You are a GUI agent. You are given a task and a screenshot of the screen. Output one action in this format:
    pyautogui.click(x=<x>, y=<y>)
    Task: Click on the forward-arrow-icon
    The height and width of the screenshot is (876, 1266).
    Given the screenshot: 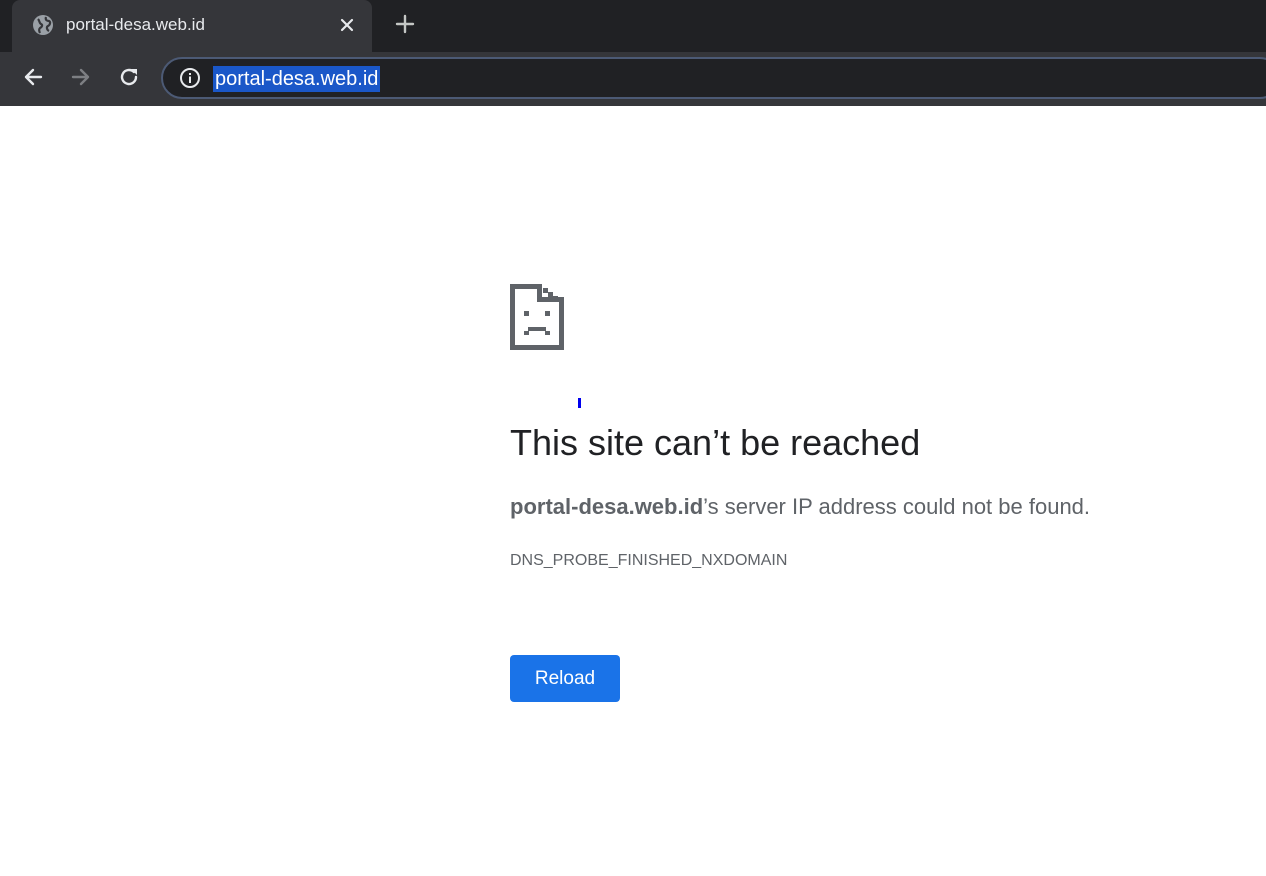 What is the action you would take?
    pyautogui.click(x=81, y=79)
    